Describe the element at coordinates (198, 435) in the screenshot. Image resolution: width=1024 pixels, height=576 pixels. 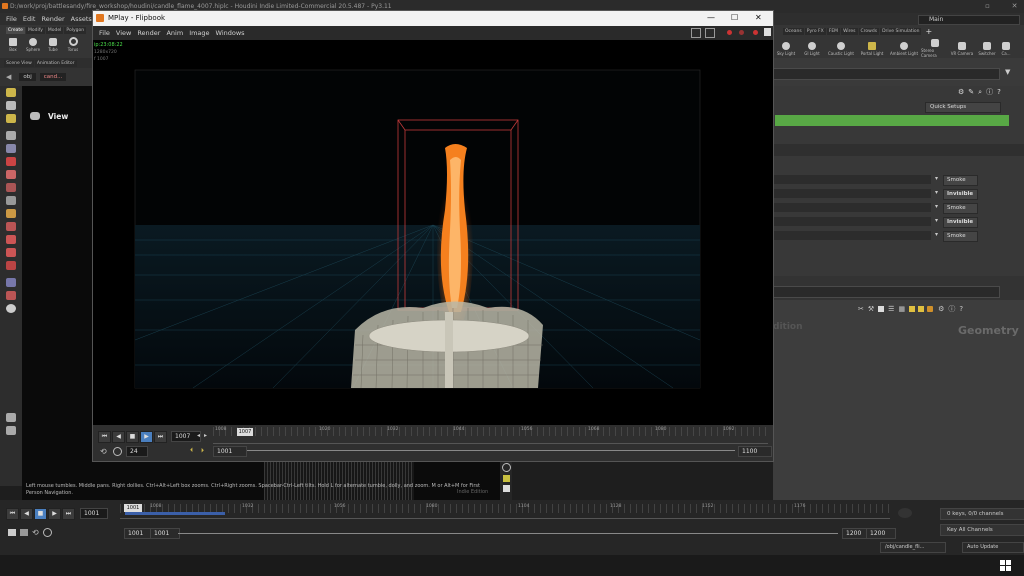
I see `step-back-icon: ◂` at that location.